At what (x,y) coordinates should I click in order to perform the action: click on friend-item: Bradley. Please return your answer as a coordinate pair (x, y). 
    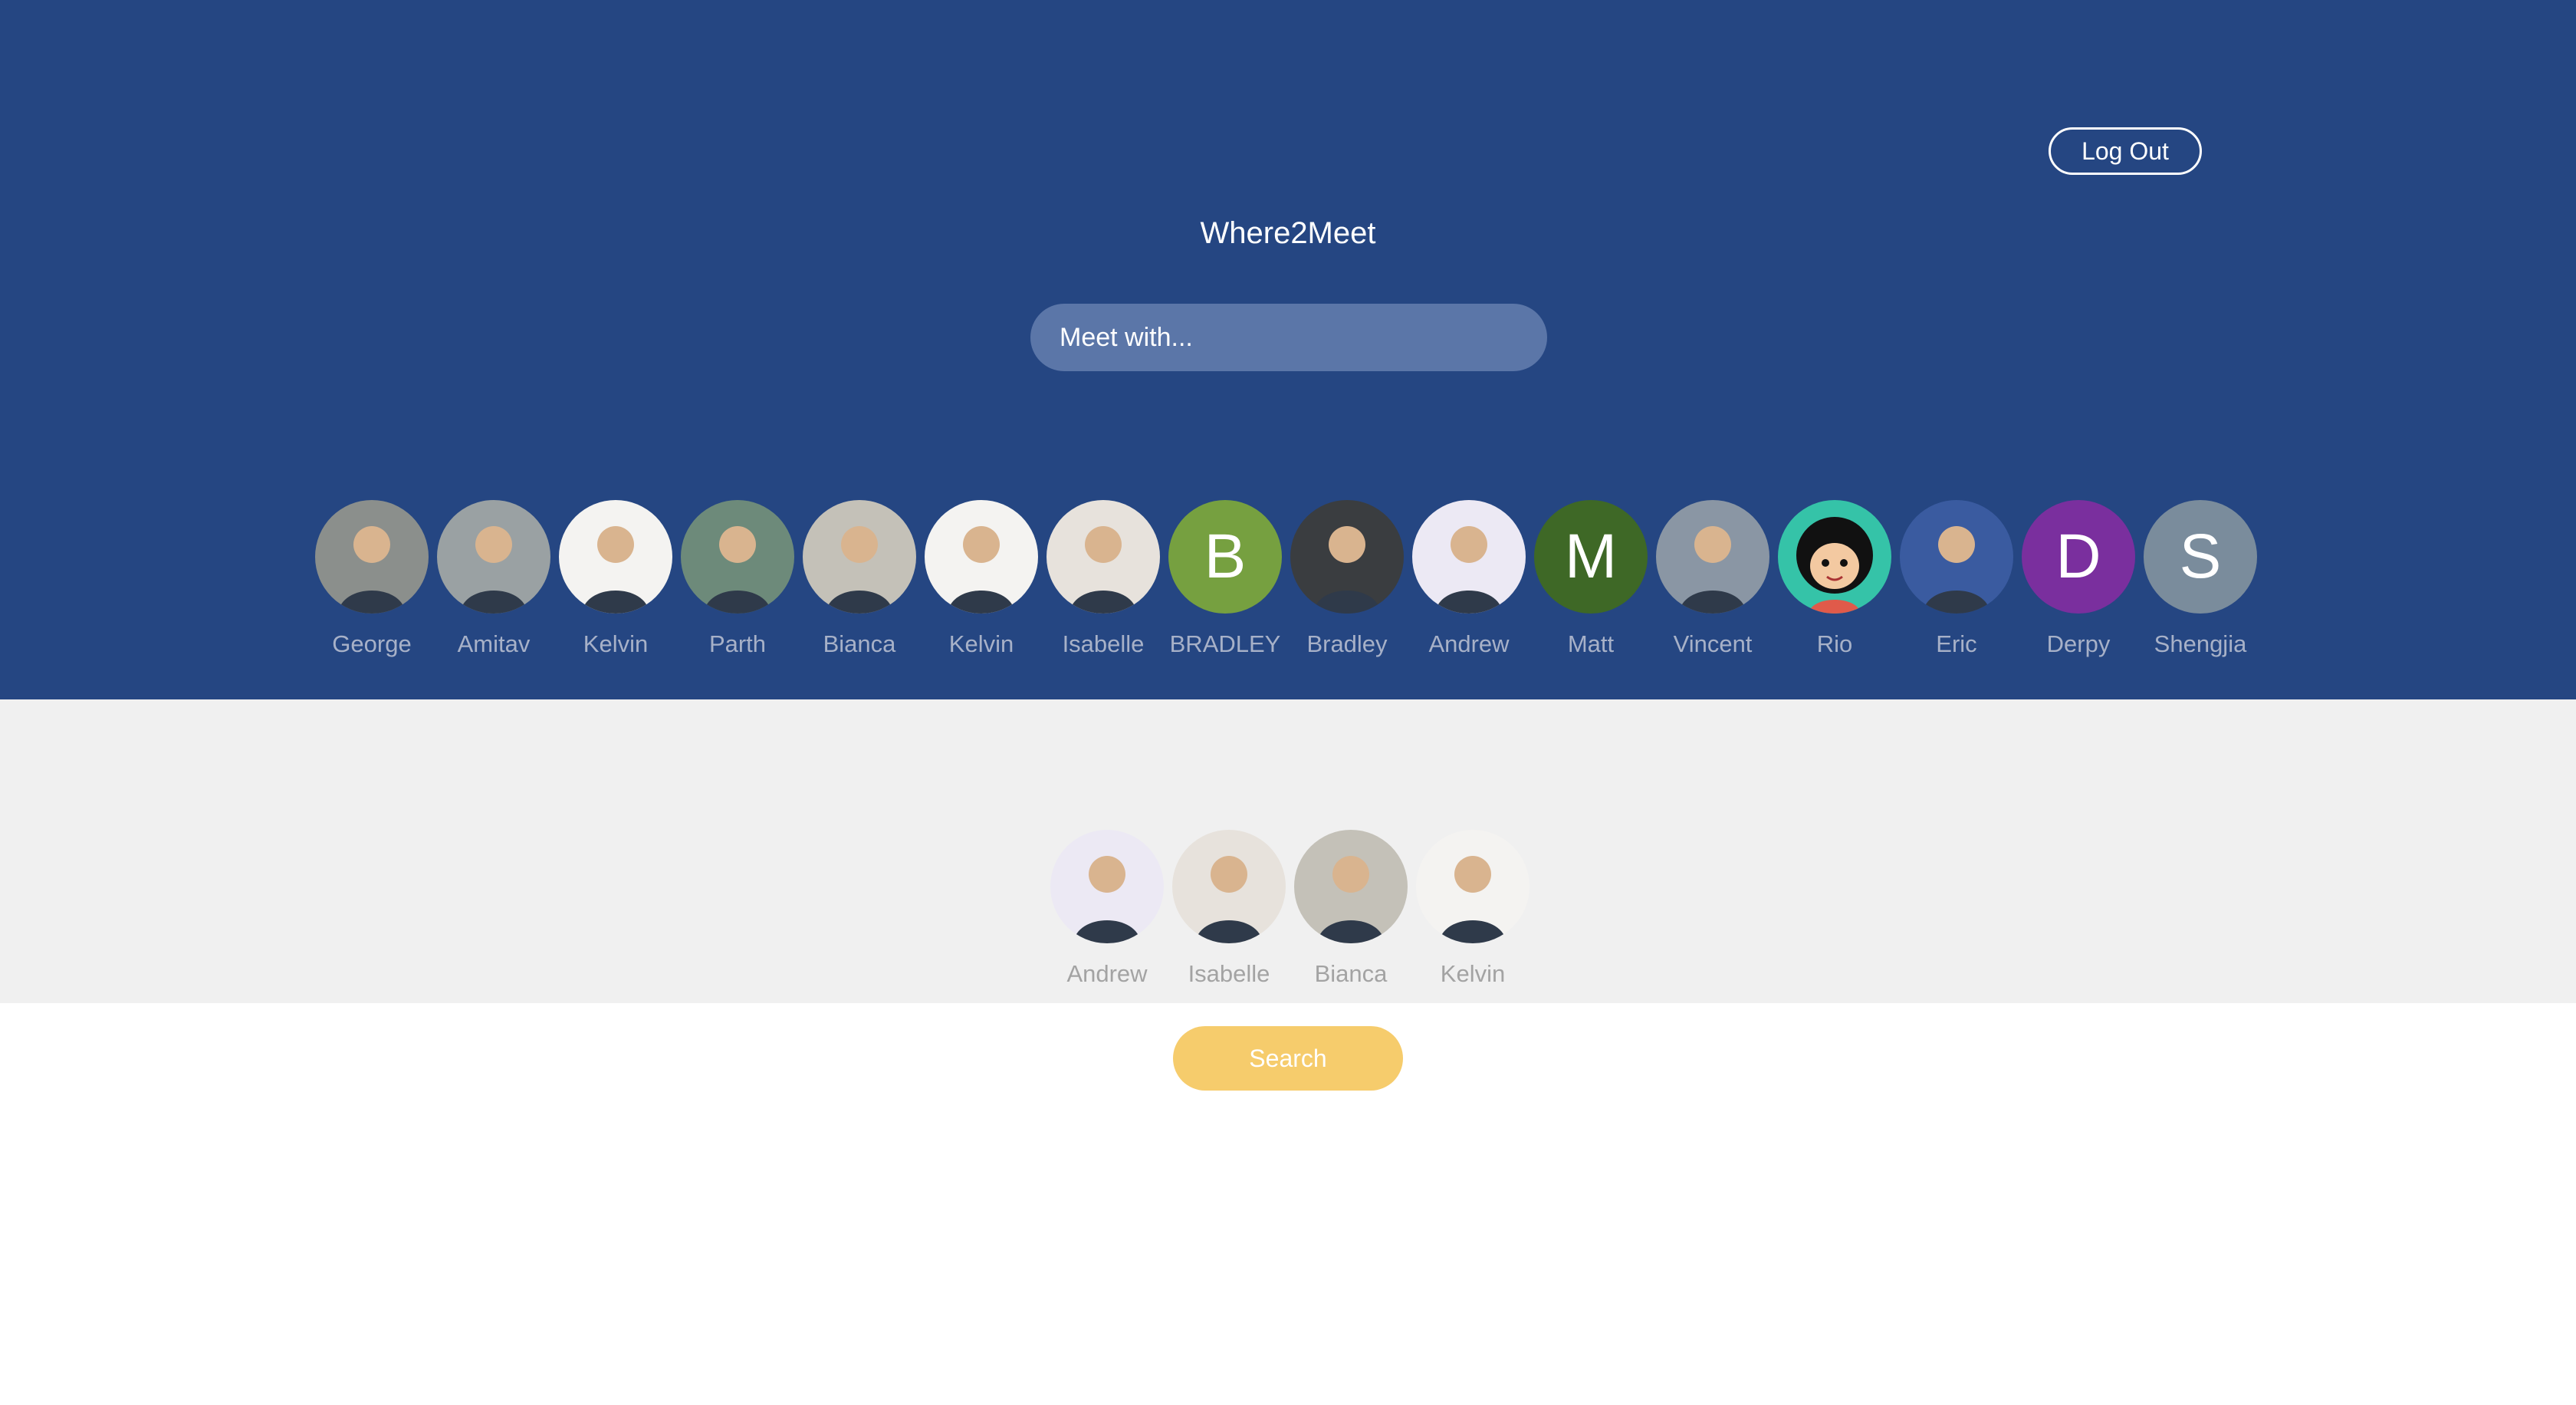
    Looking at the image, I should click on (1347, 579).